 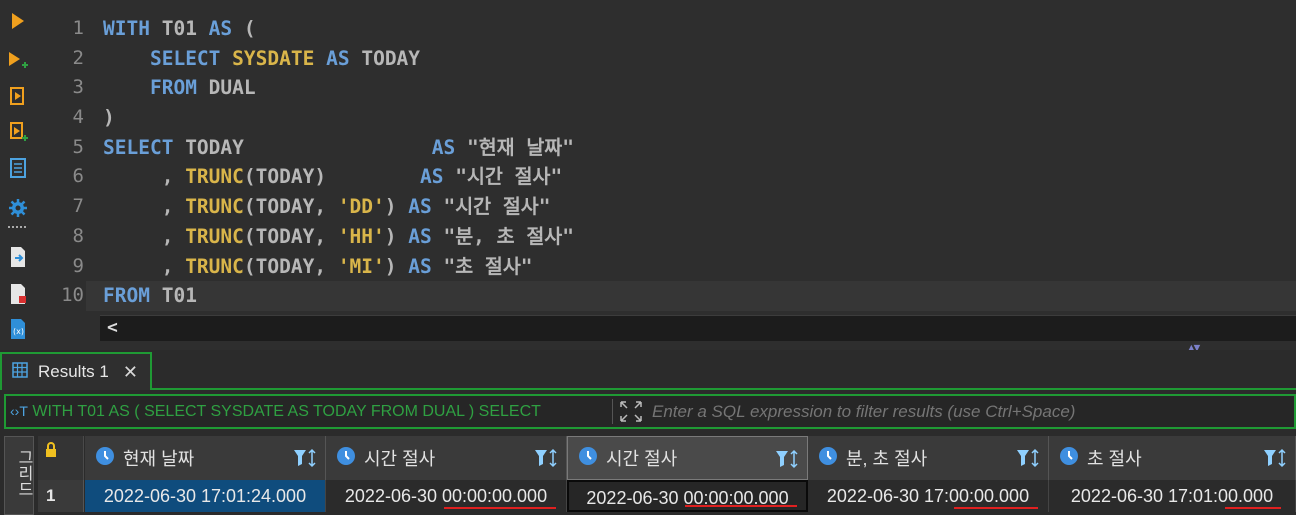 What do you see at coordinates (699, 59) in the screenshot?
I see `code-line: SELECT SYSDATE AS TODAY` at bounding box center [699, 59].